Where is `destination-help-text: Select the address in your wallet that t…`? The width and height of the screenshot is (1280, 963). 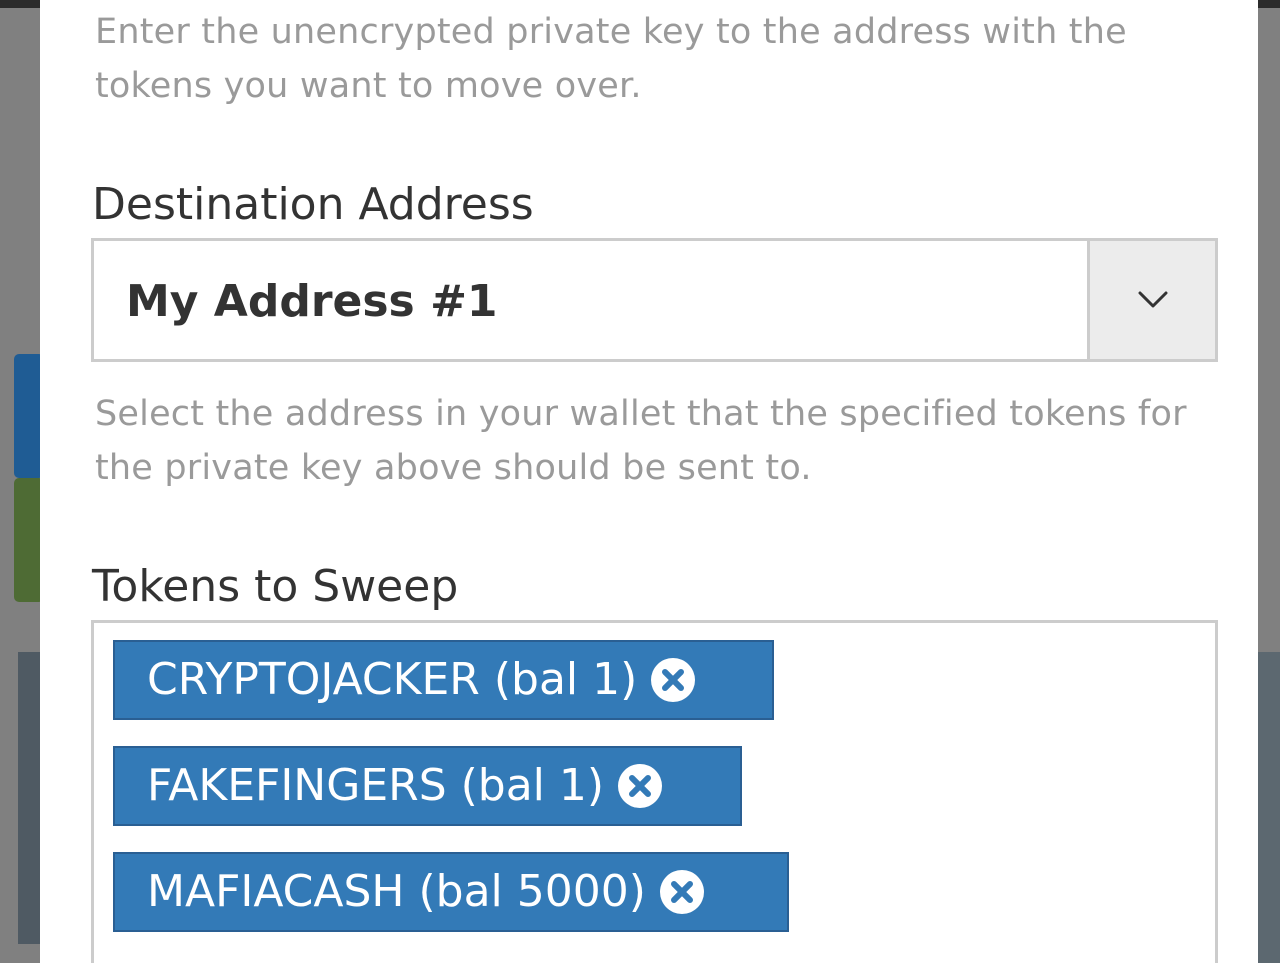
destination-help-text: Select the address in your wallet that t… is located at coordinates (641, 441).